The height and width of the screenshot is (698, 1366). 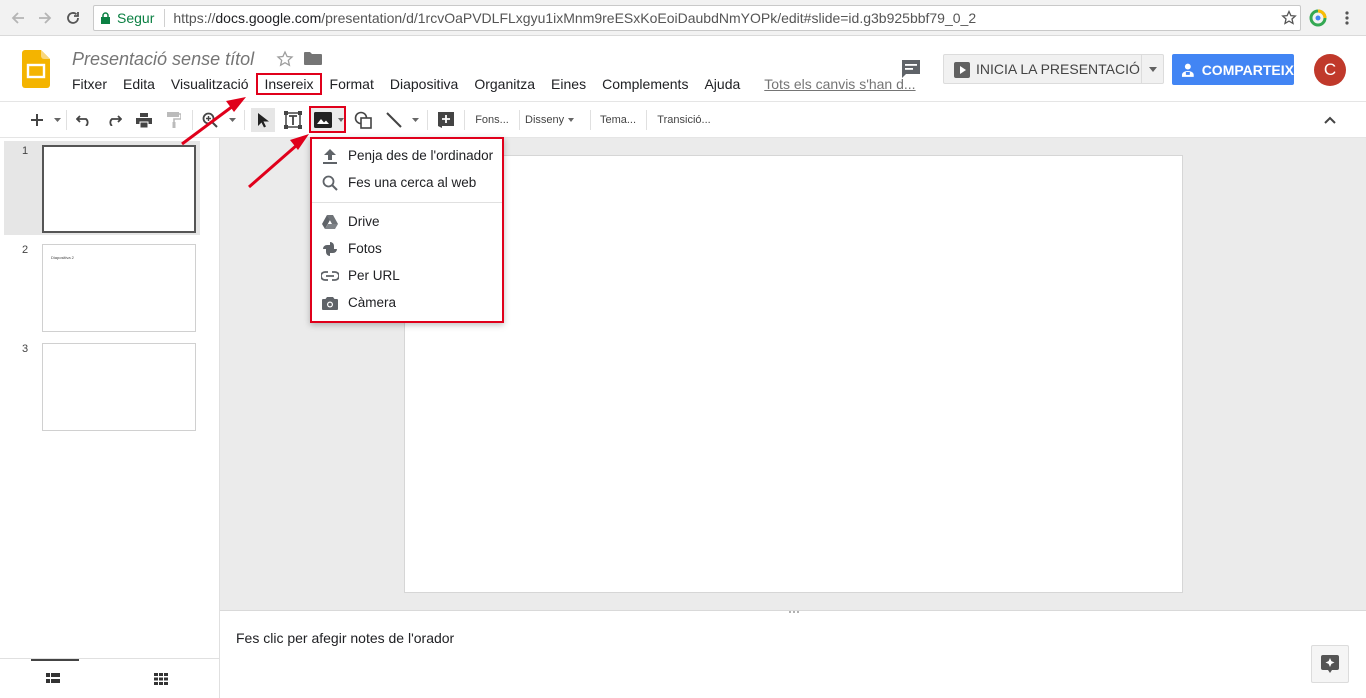 I want to click on menu-item-label: Drive, so click(x=364, y=221).